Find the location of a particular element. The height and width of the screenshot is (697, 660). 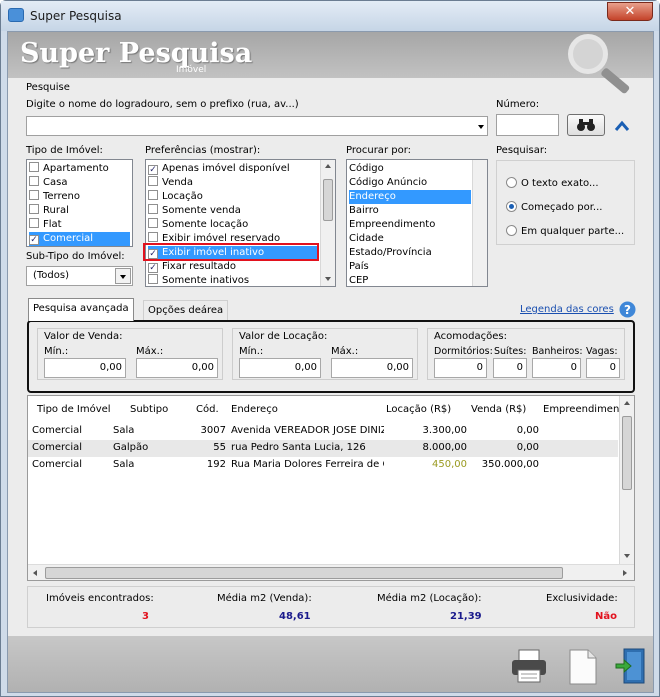

chevron-down-icon is located at coordinates (481, 127).